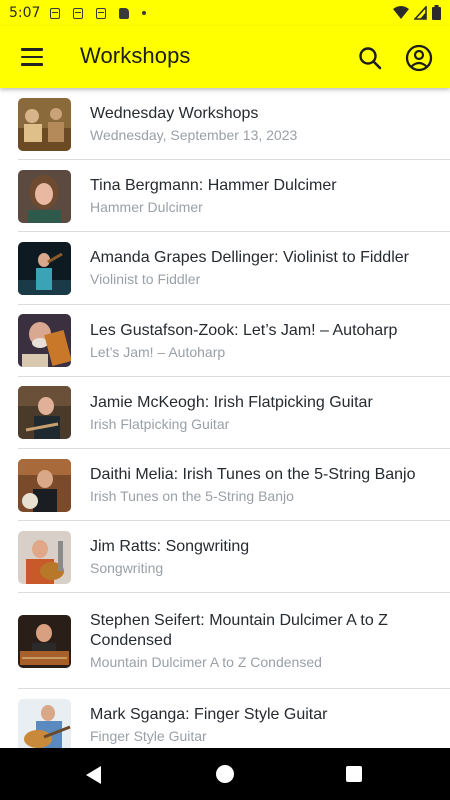 Image resolution: width=450 pixels, height=800 pixels. What do you see at coordinates (127, 568) in the screenshot?
I see `workshop-subtitle: Songwriting` at bounding box center [127, 568].